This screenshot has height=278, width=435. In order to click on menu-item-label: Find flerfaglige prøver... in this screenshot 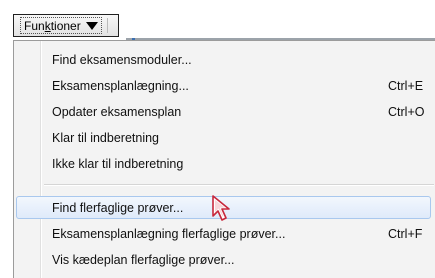, I will do `click(118, 207)`.